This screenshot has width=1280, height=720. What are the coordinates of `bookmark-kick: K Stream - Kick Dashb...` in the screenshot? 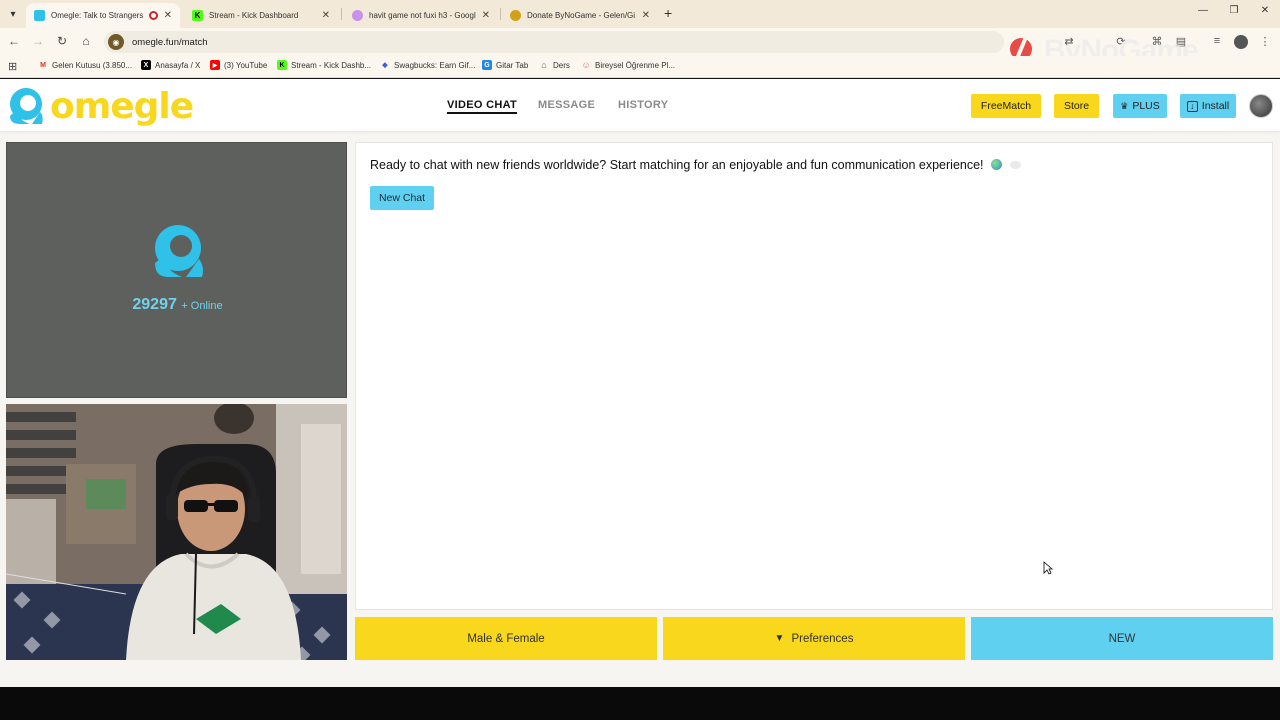 It's located at (324, 65).